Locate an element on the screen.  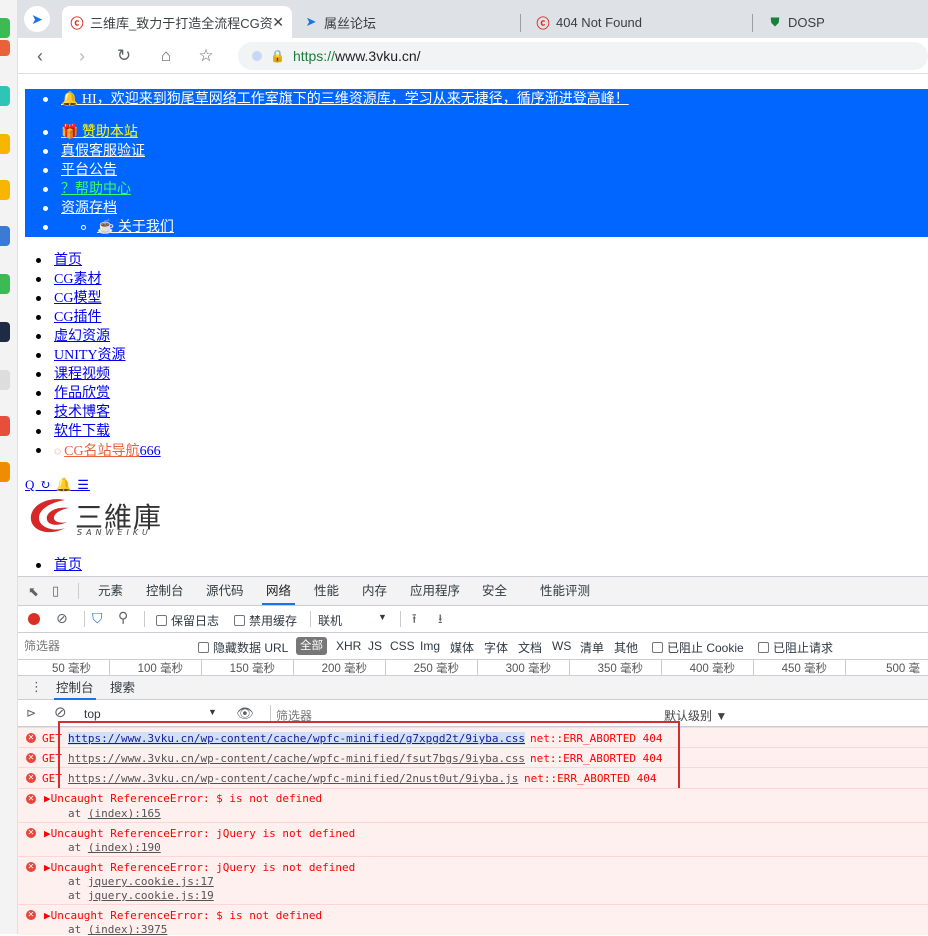
top-menu-item: 资源存档 is located at coordinates (80, 209).